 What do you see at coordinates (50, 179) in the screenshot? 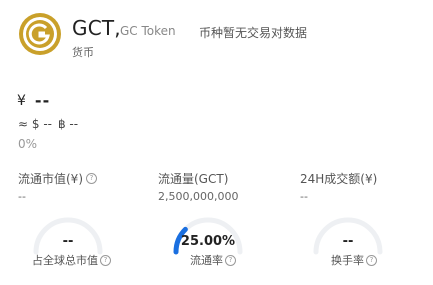
I see `stat-label-text: 流通市值(¥)` at bounding box center [50, 179].